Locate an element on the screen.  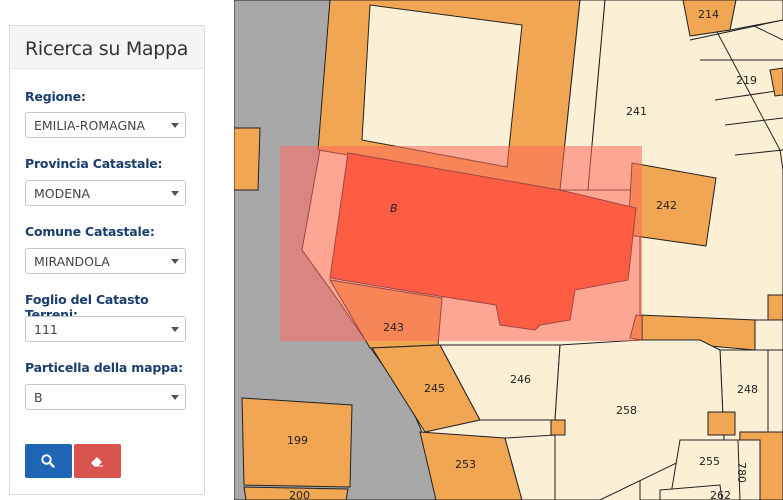
provincia-value: MODENA is located at coordinates (62, 193).